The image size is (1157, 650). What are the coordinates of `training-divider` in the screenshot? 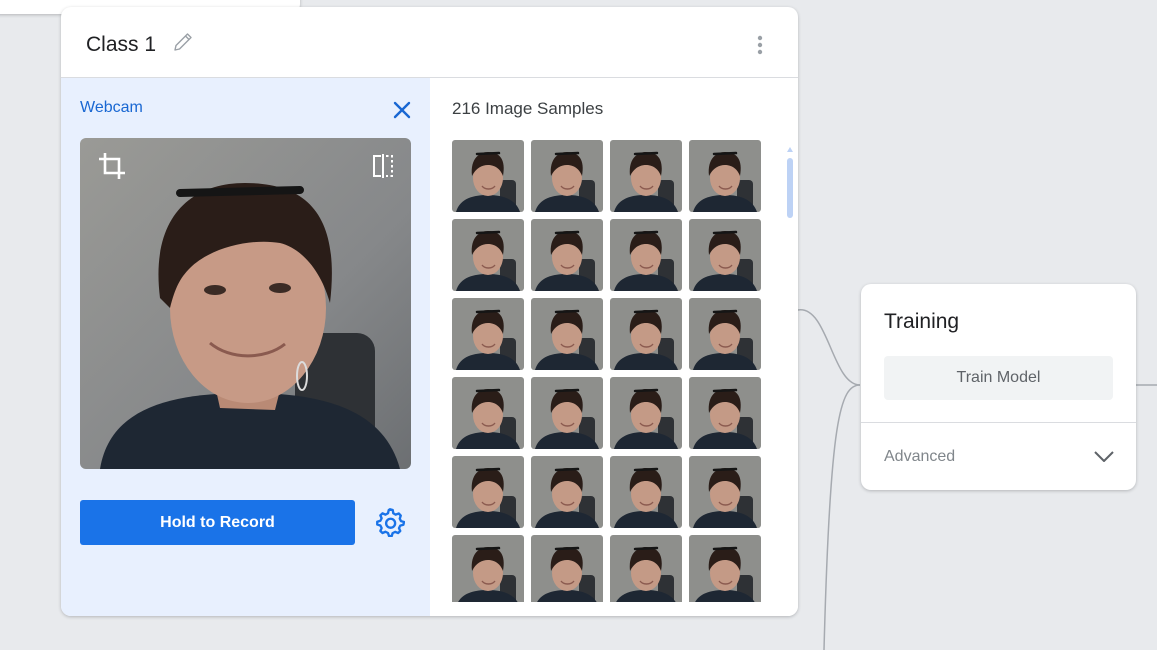 It's located at (998, 422).